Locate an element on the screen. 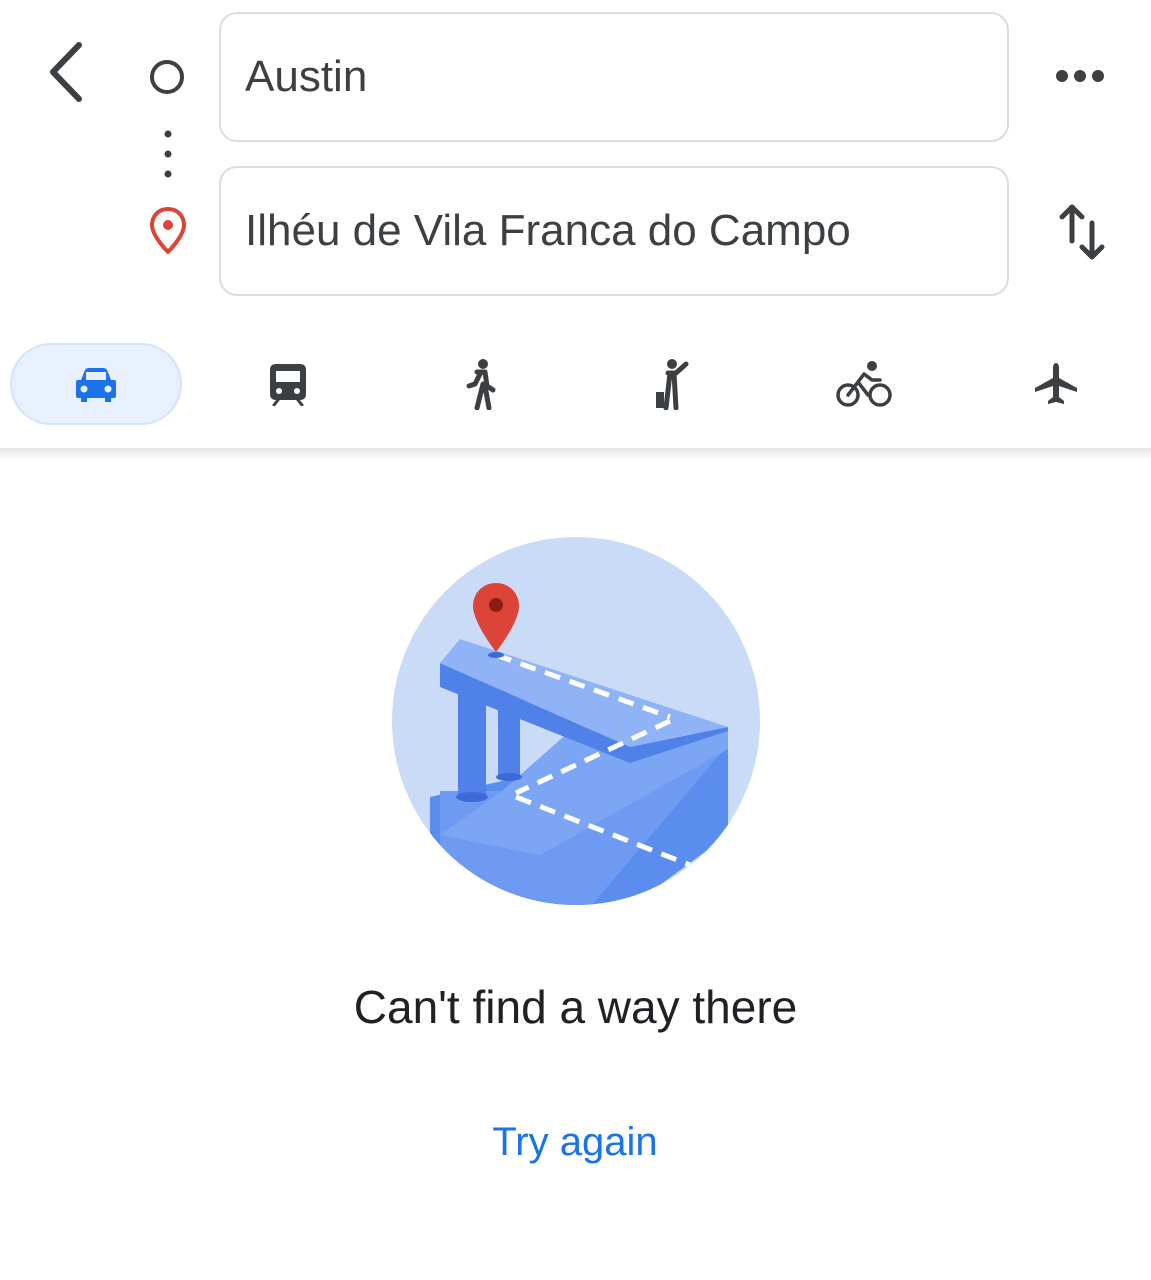 The height and width of the screenshot is (1280, 1151). more-options-button is located at coordinates (1080, 76).